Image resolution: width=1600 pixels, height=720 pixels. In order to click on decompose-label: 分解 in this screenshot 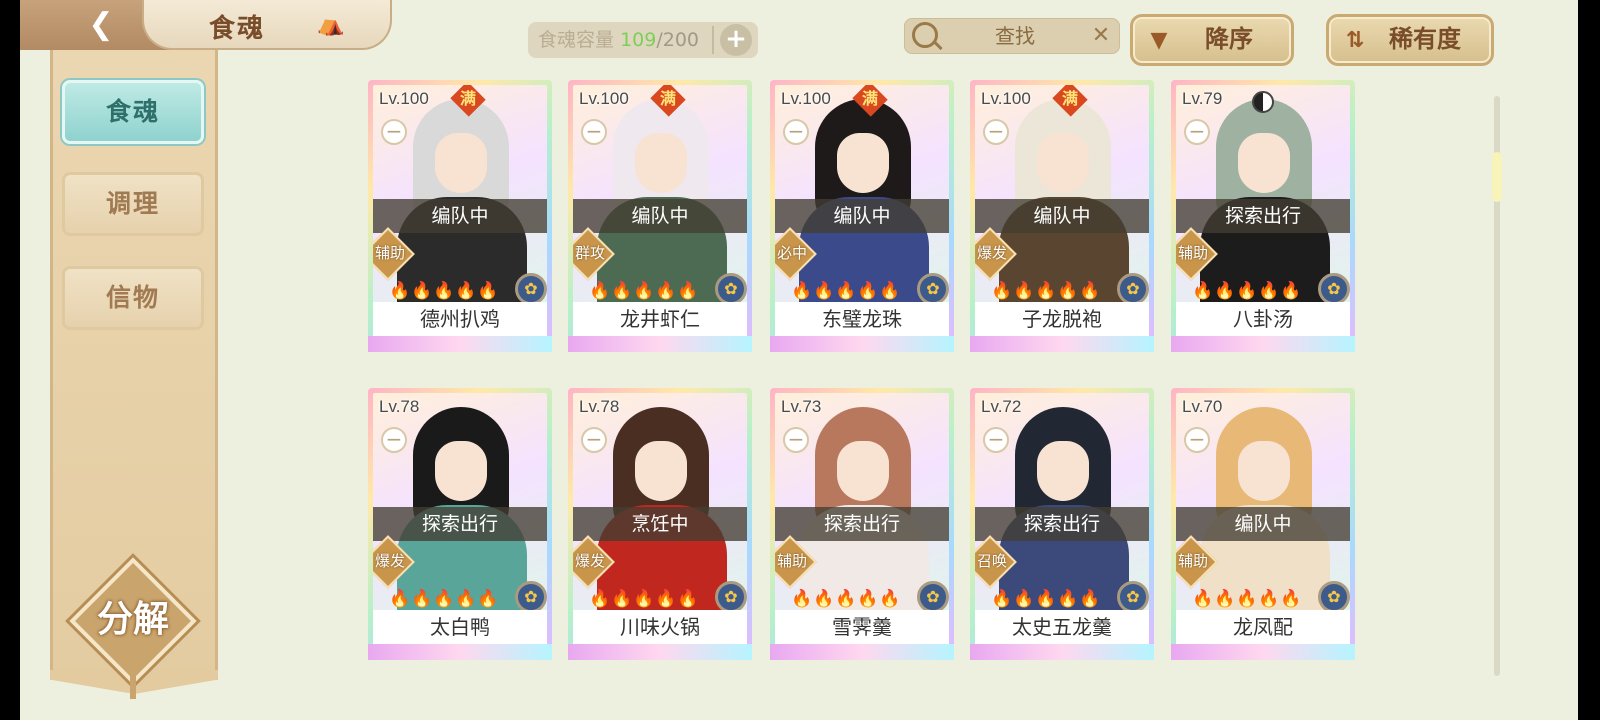, I will do `click(133, 620)`.